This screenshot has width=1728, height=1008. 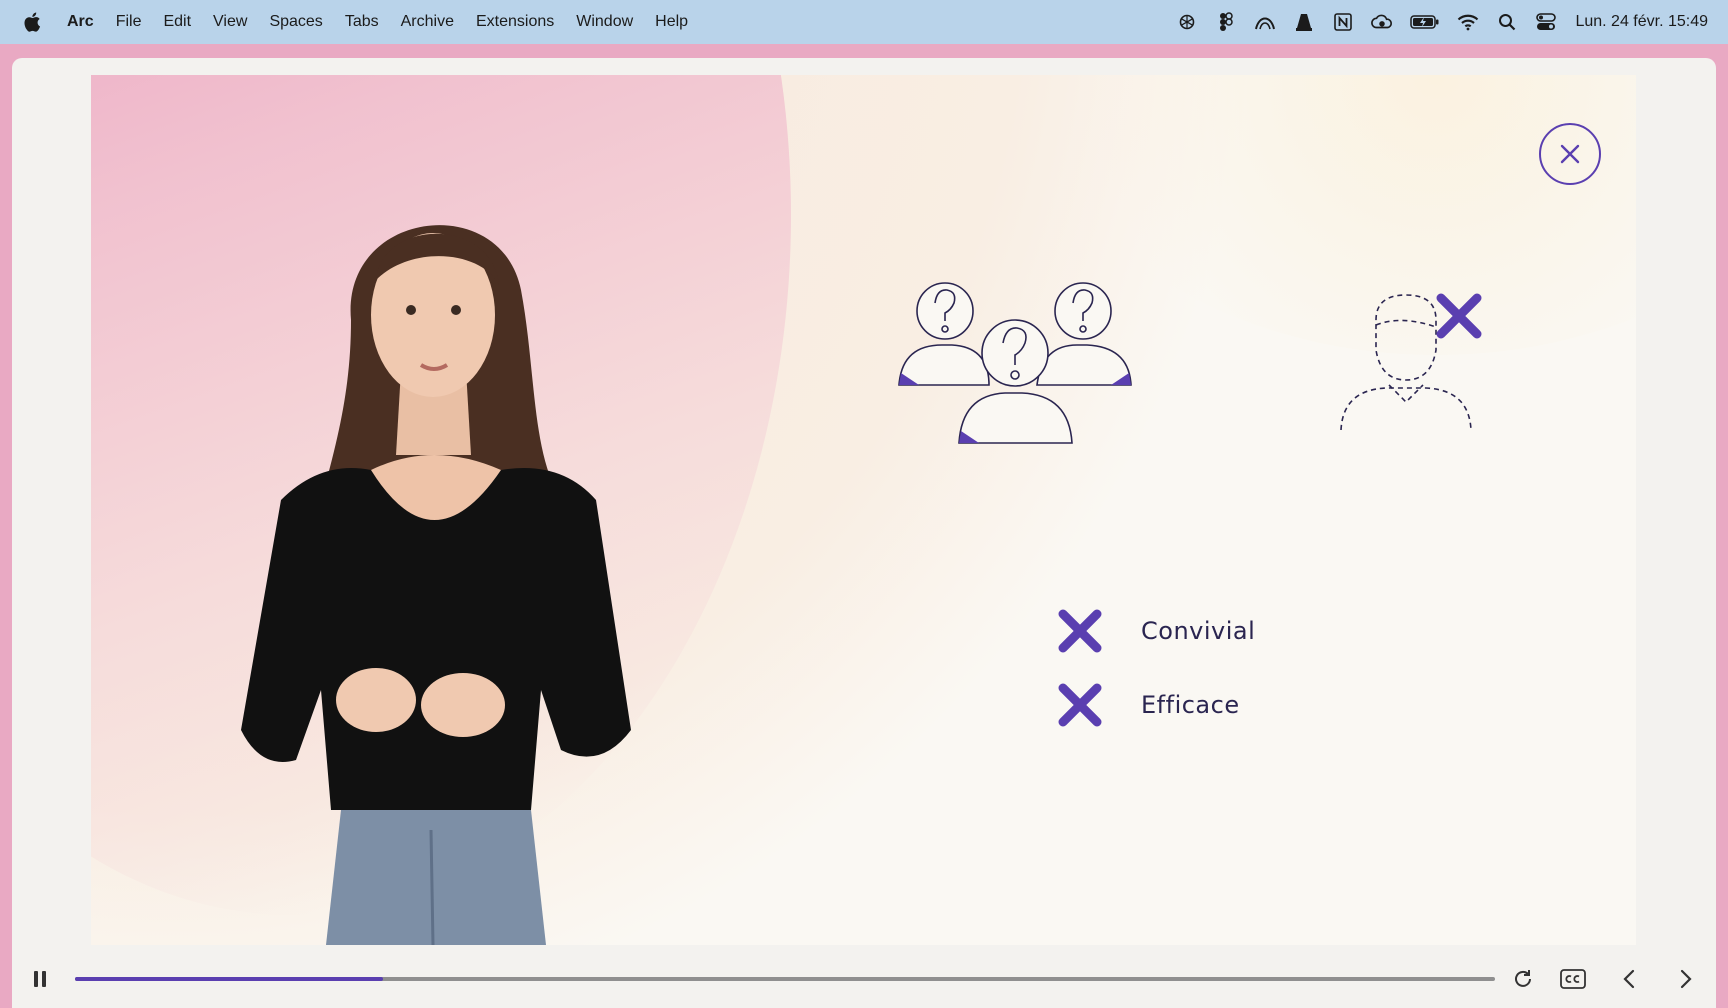 What do you see at coordinates (32, 22) in the screenshot?
I see `apple-logo-icon` at bounding box center [32, 22].